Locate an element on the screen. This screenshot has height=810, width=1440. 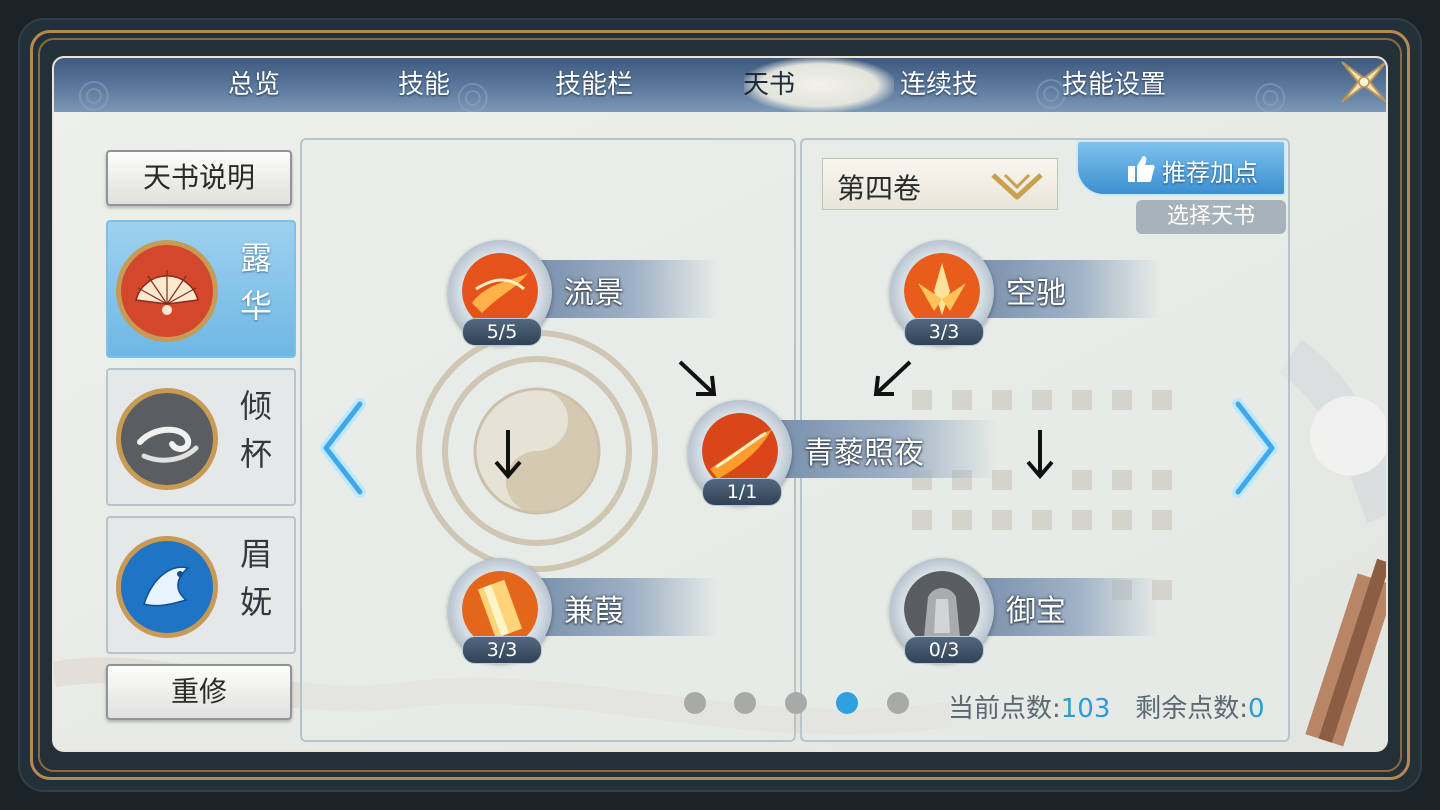
volume-label: 第四卷 is located at coordinates (879, 188).